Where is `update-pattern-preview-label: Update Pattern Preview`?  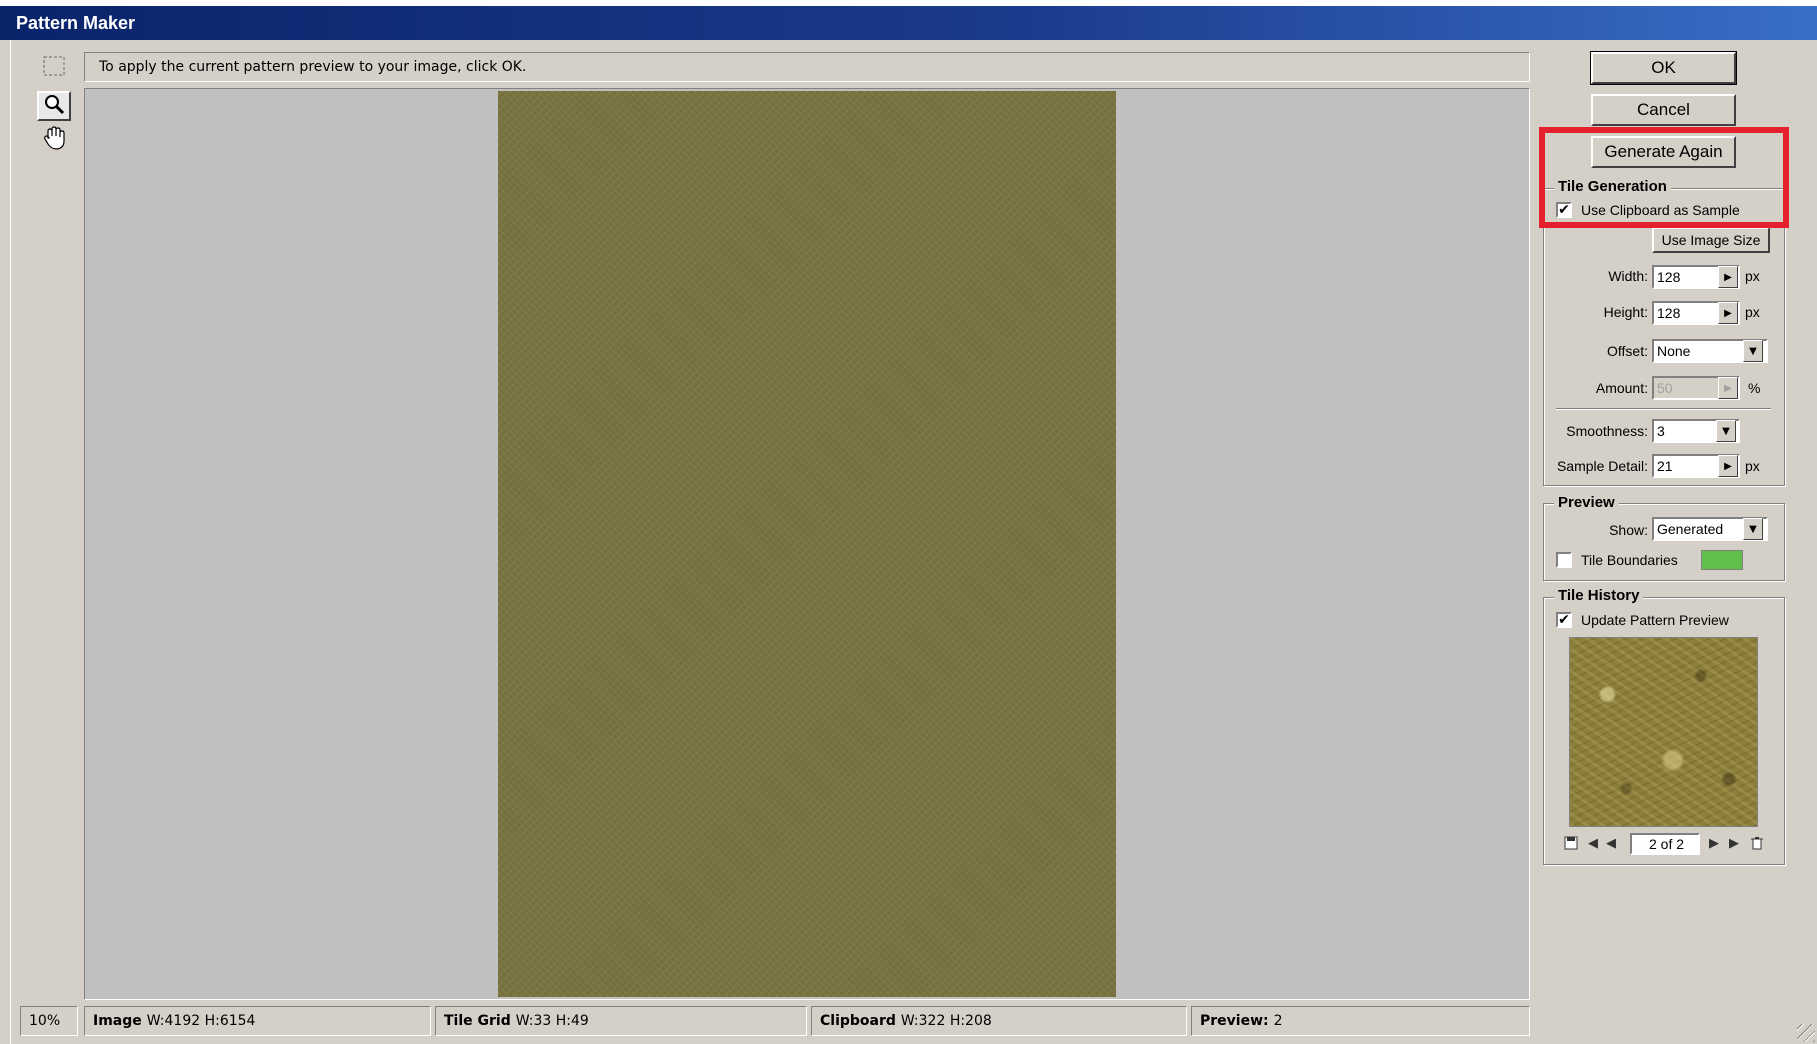
update-pattern-preview-label: Update Pattern Preview is located at coordinates (1655, 620).